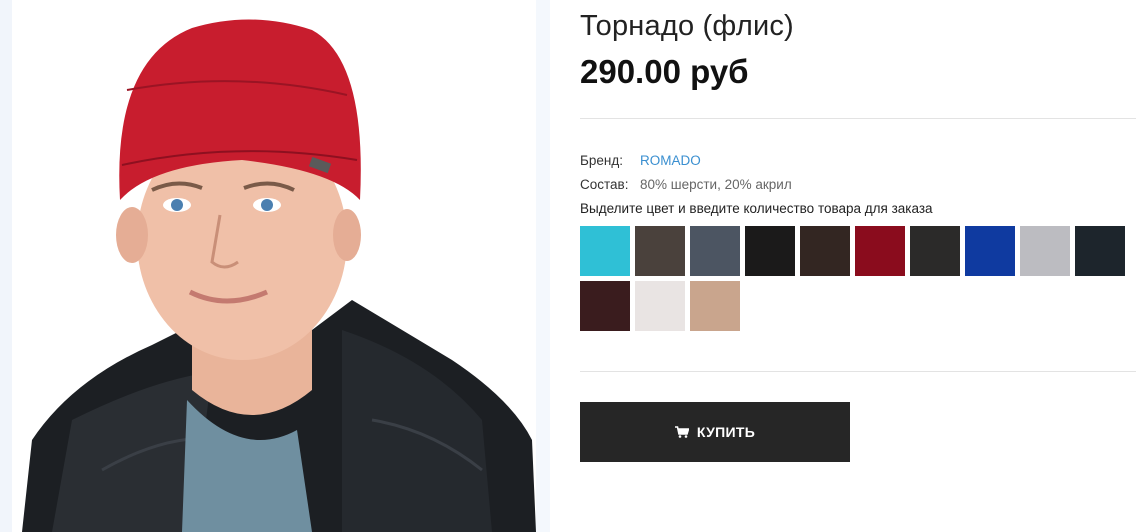 The width and height of the screenshot is (1141, 532). I want to click on brand-row: Бренд: ROMADO, so click(640, 160).